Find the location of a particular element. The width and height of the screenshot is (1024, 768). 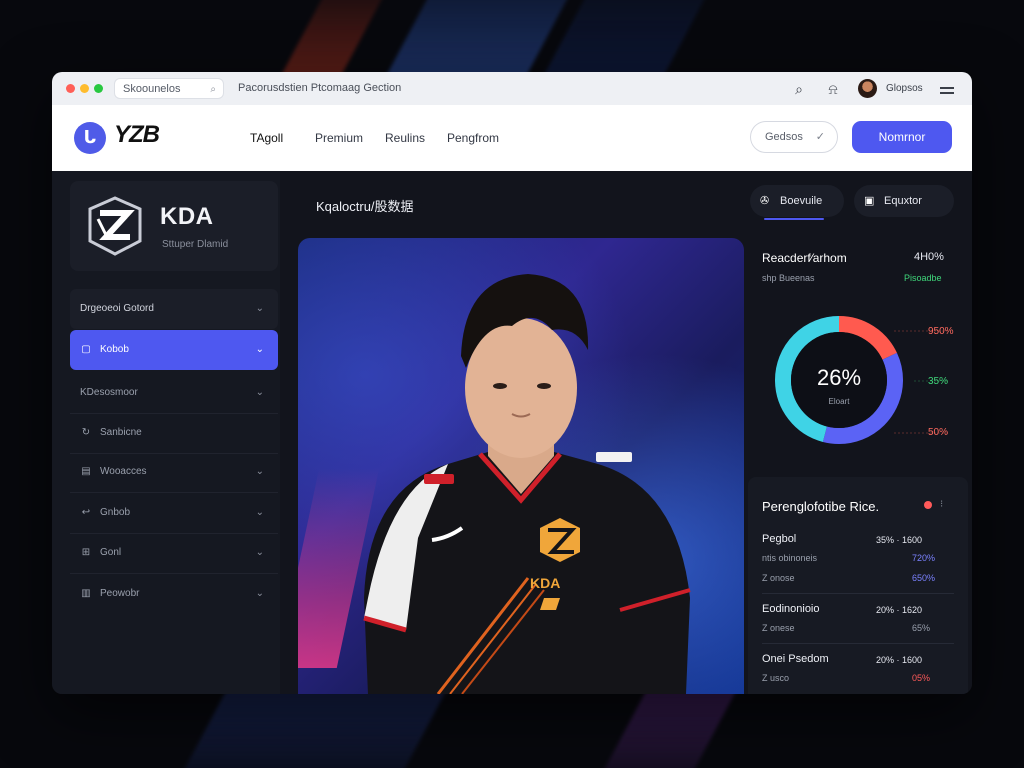

stat-row-right: 720% is located at coordinates (924, 558).